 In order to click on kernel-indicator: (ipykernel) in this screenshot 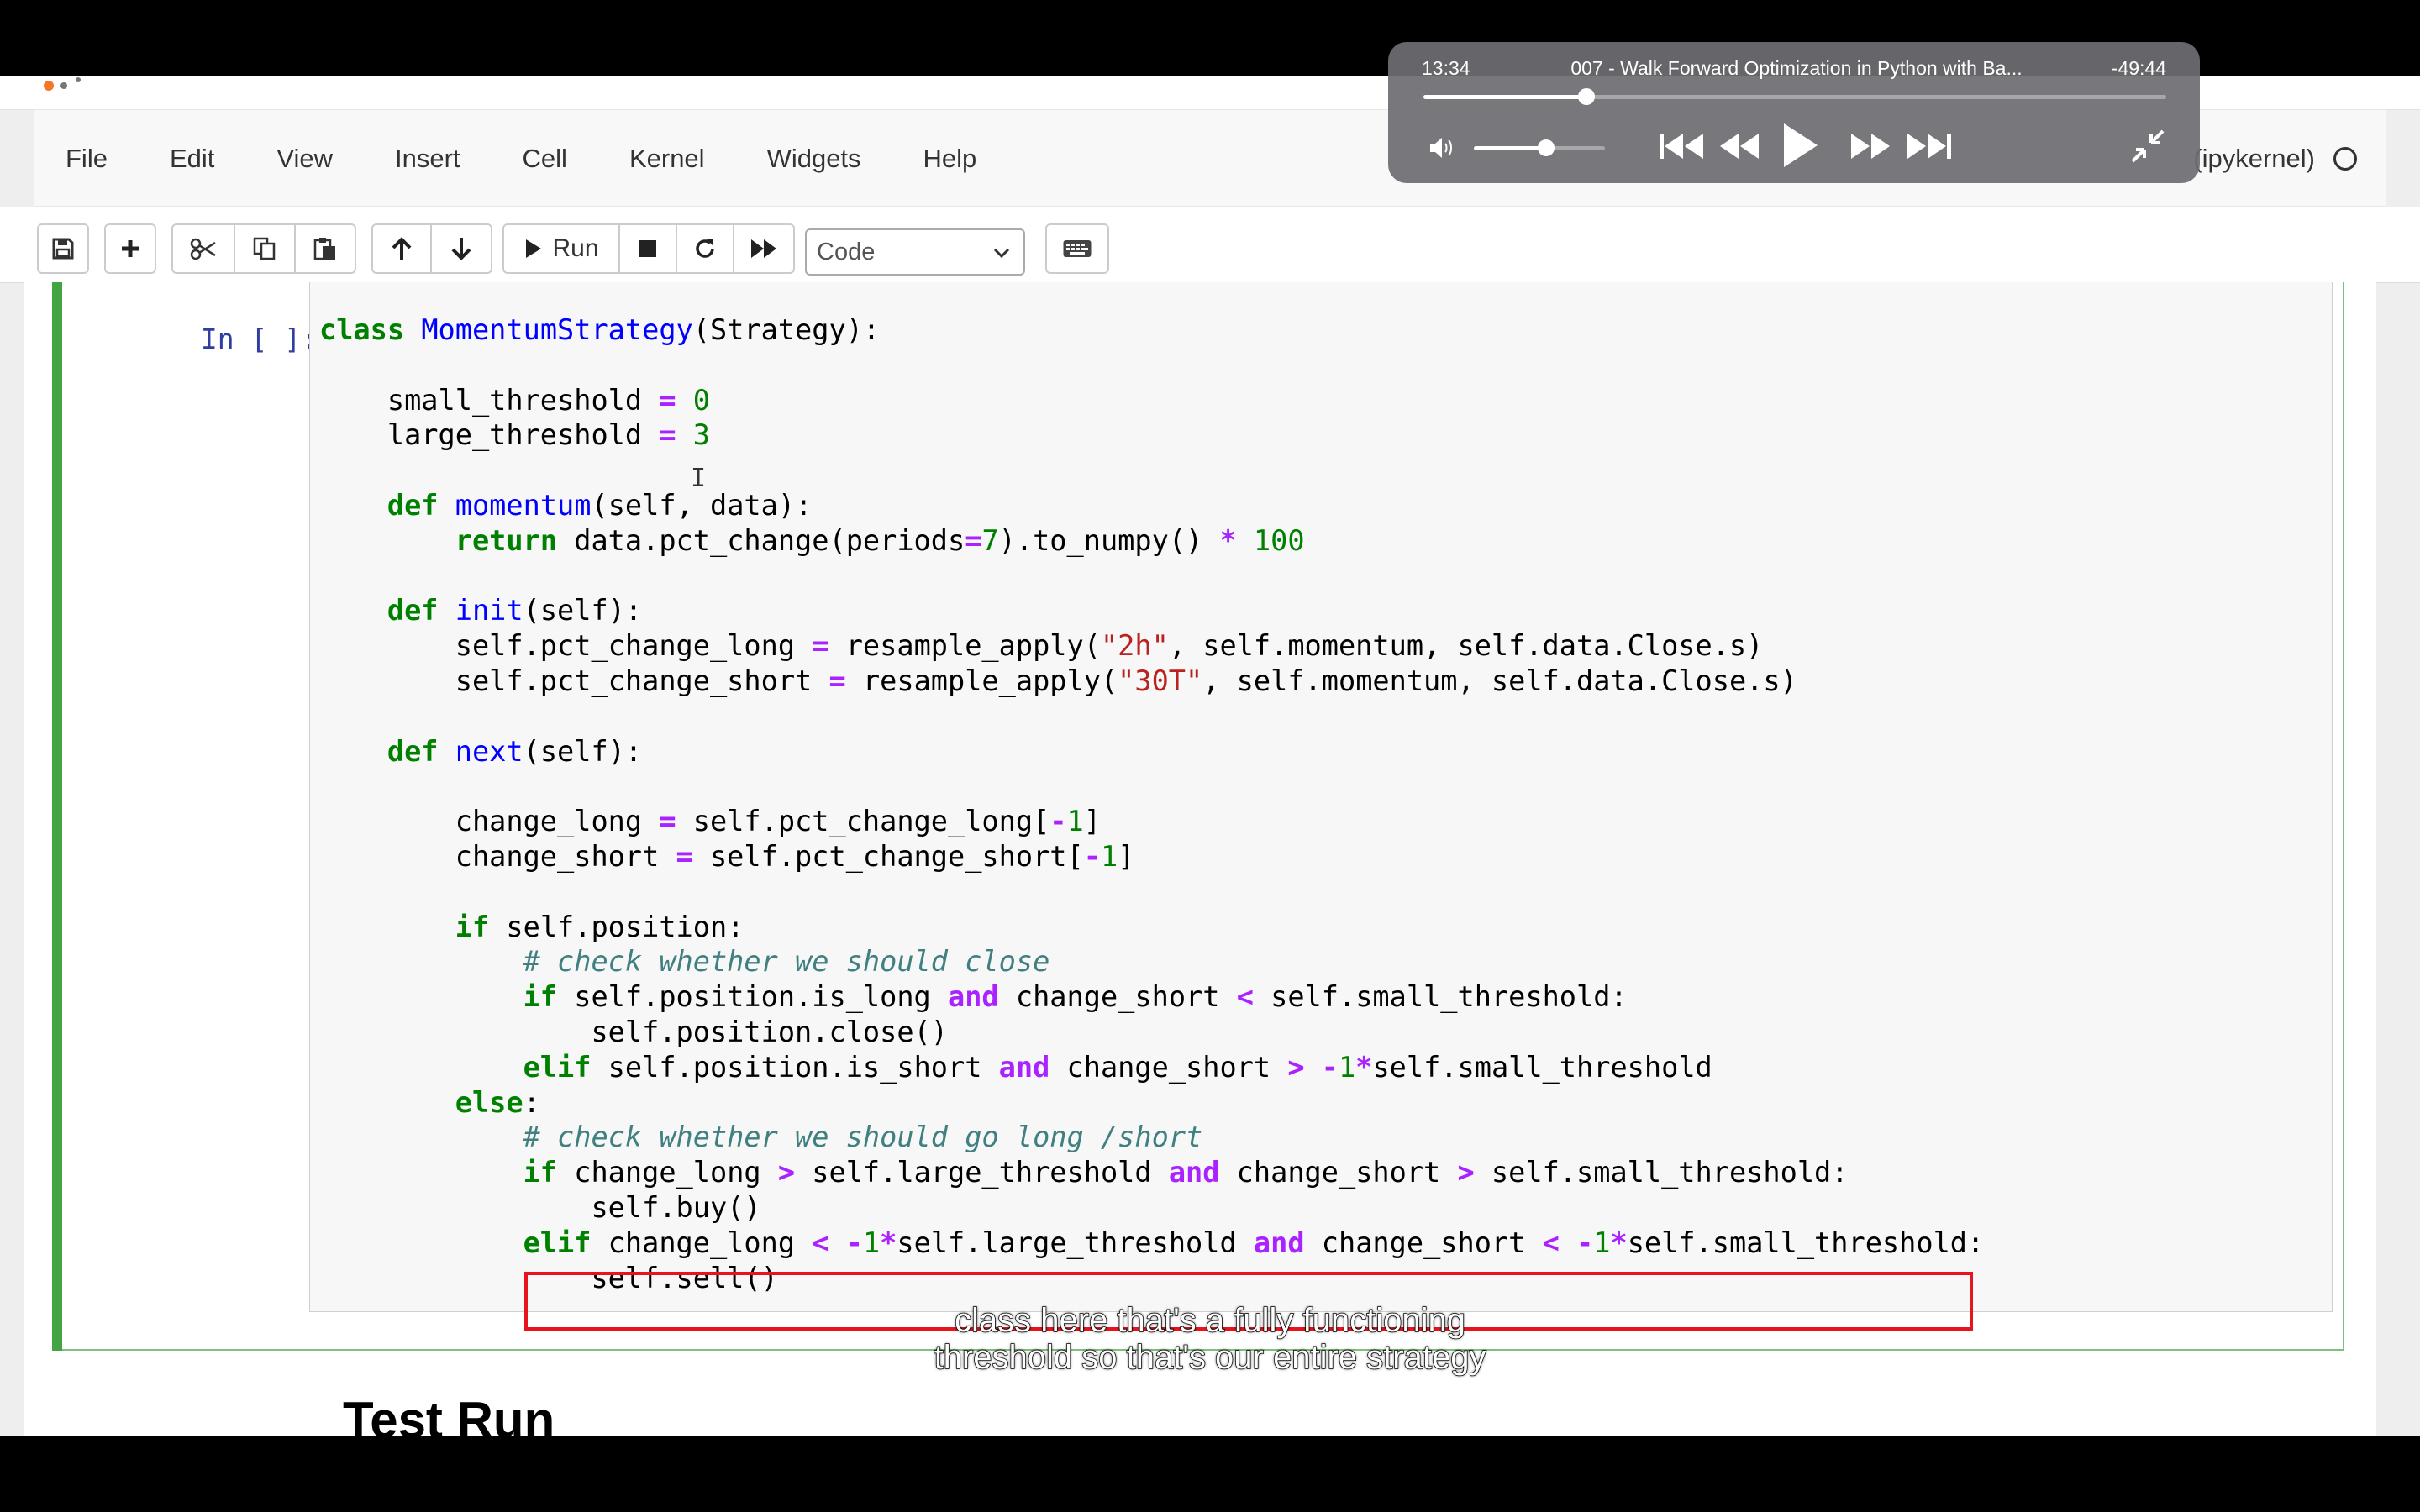, I will do `click(2275, 158)`.